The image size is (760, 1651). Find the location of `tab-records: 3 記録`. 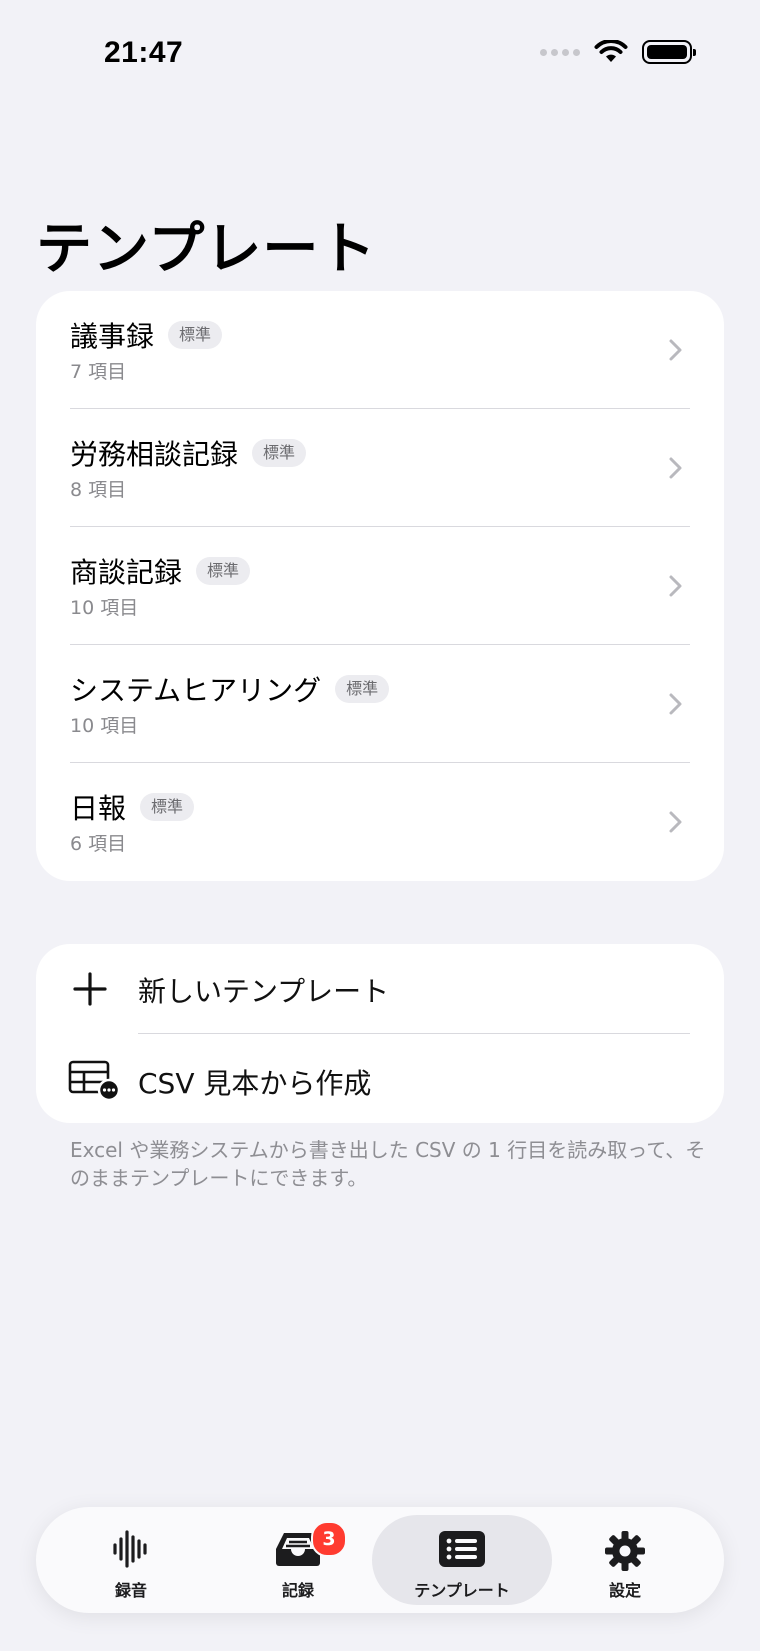

tab-records: 3 記録 is located at coordinates (298, 1560).